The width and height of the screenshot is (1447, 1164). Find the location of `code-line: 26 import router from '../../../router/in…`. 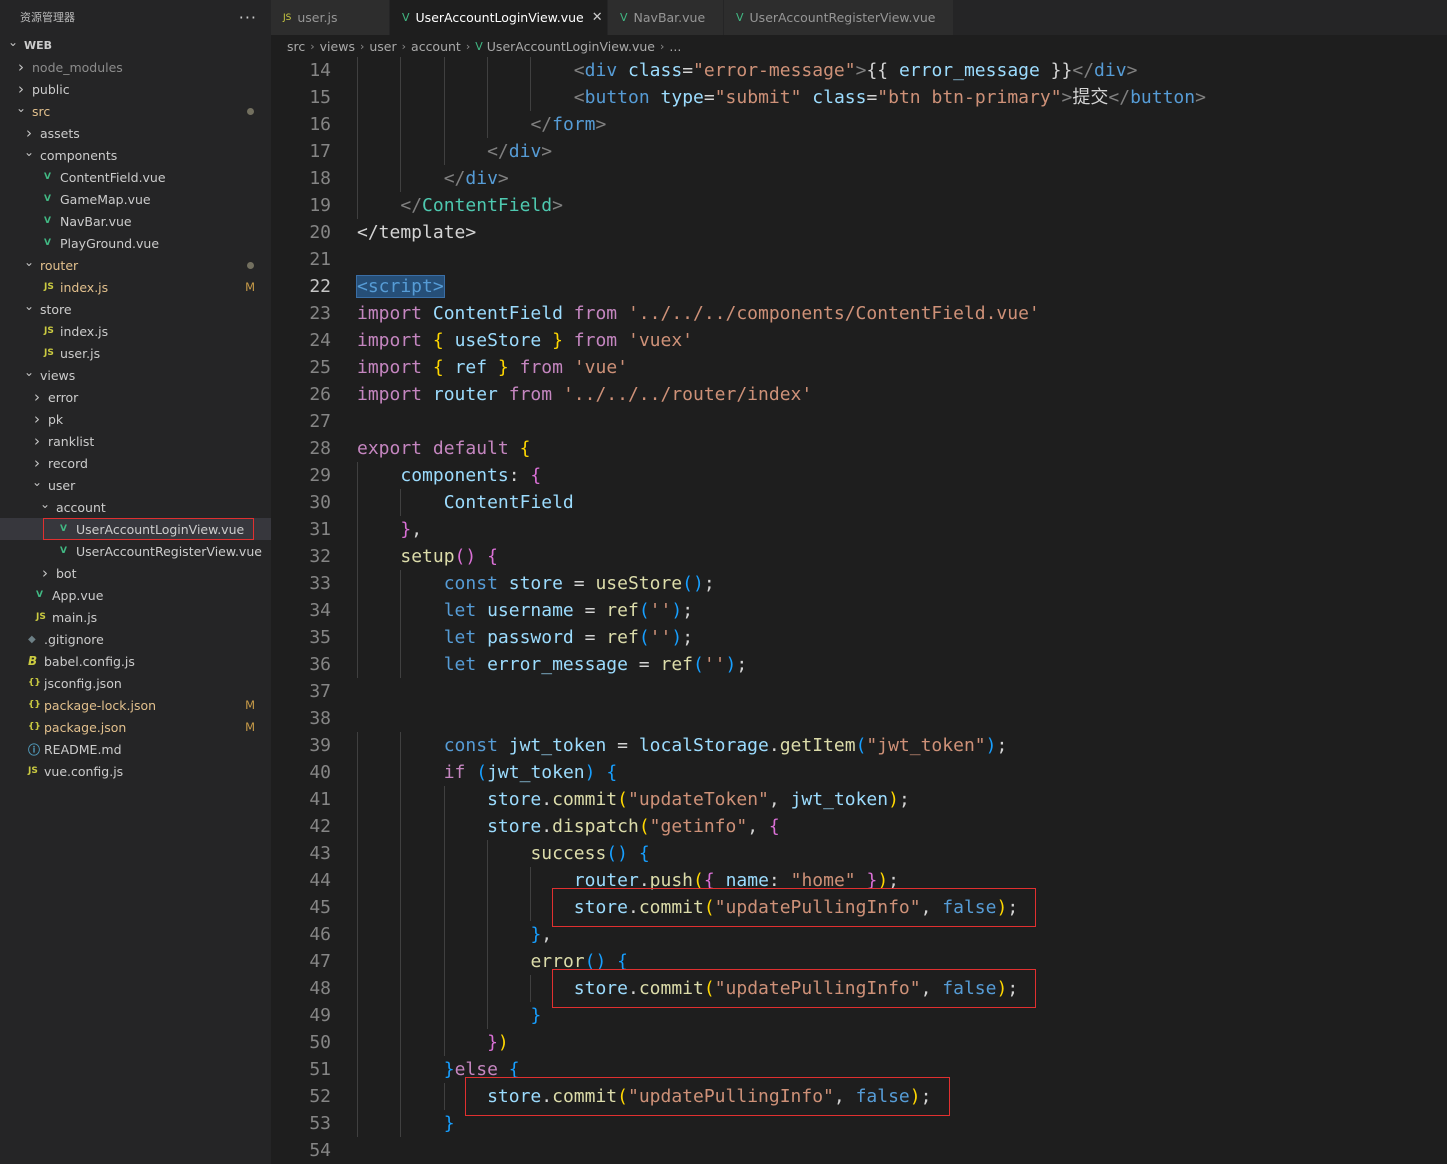

code-line: 26 import router from '../../../router/in… is located at coordinates (859, 394).